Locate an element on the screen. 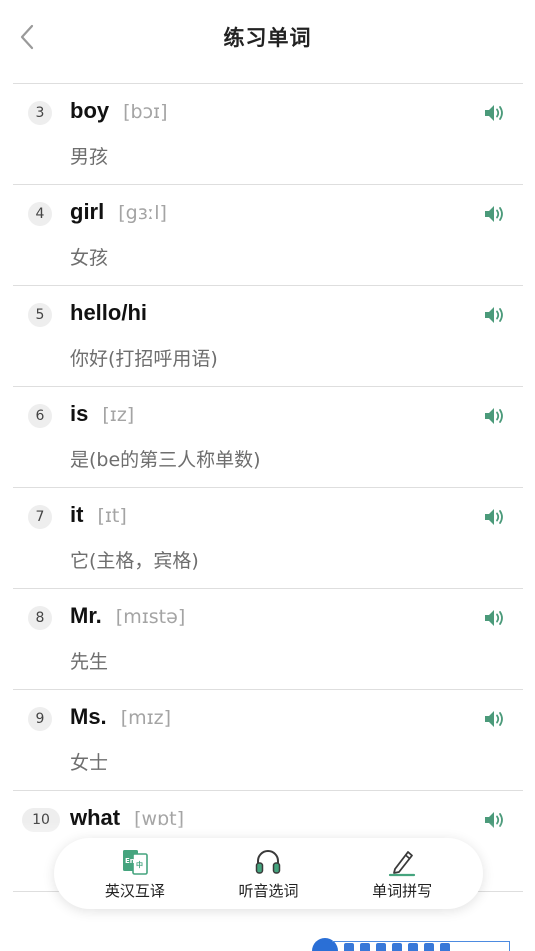  word-text: Mr. is located at coordinates (86, 615).